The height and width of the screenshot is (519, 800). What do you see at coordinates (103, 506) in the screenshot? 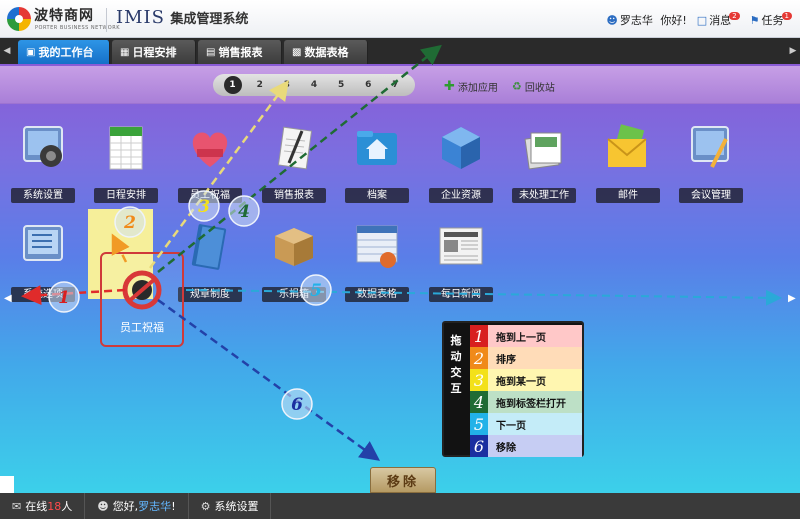
I see `user-icon: ☻` at bounding box center [103, 506].